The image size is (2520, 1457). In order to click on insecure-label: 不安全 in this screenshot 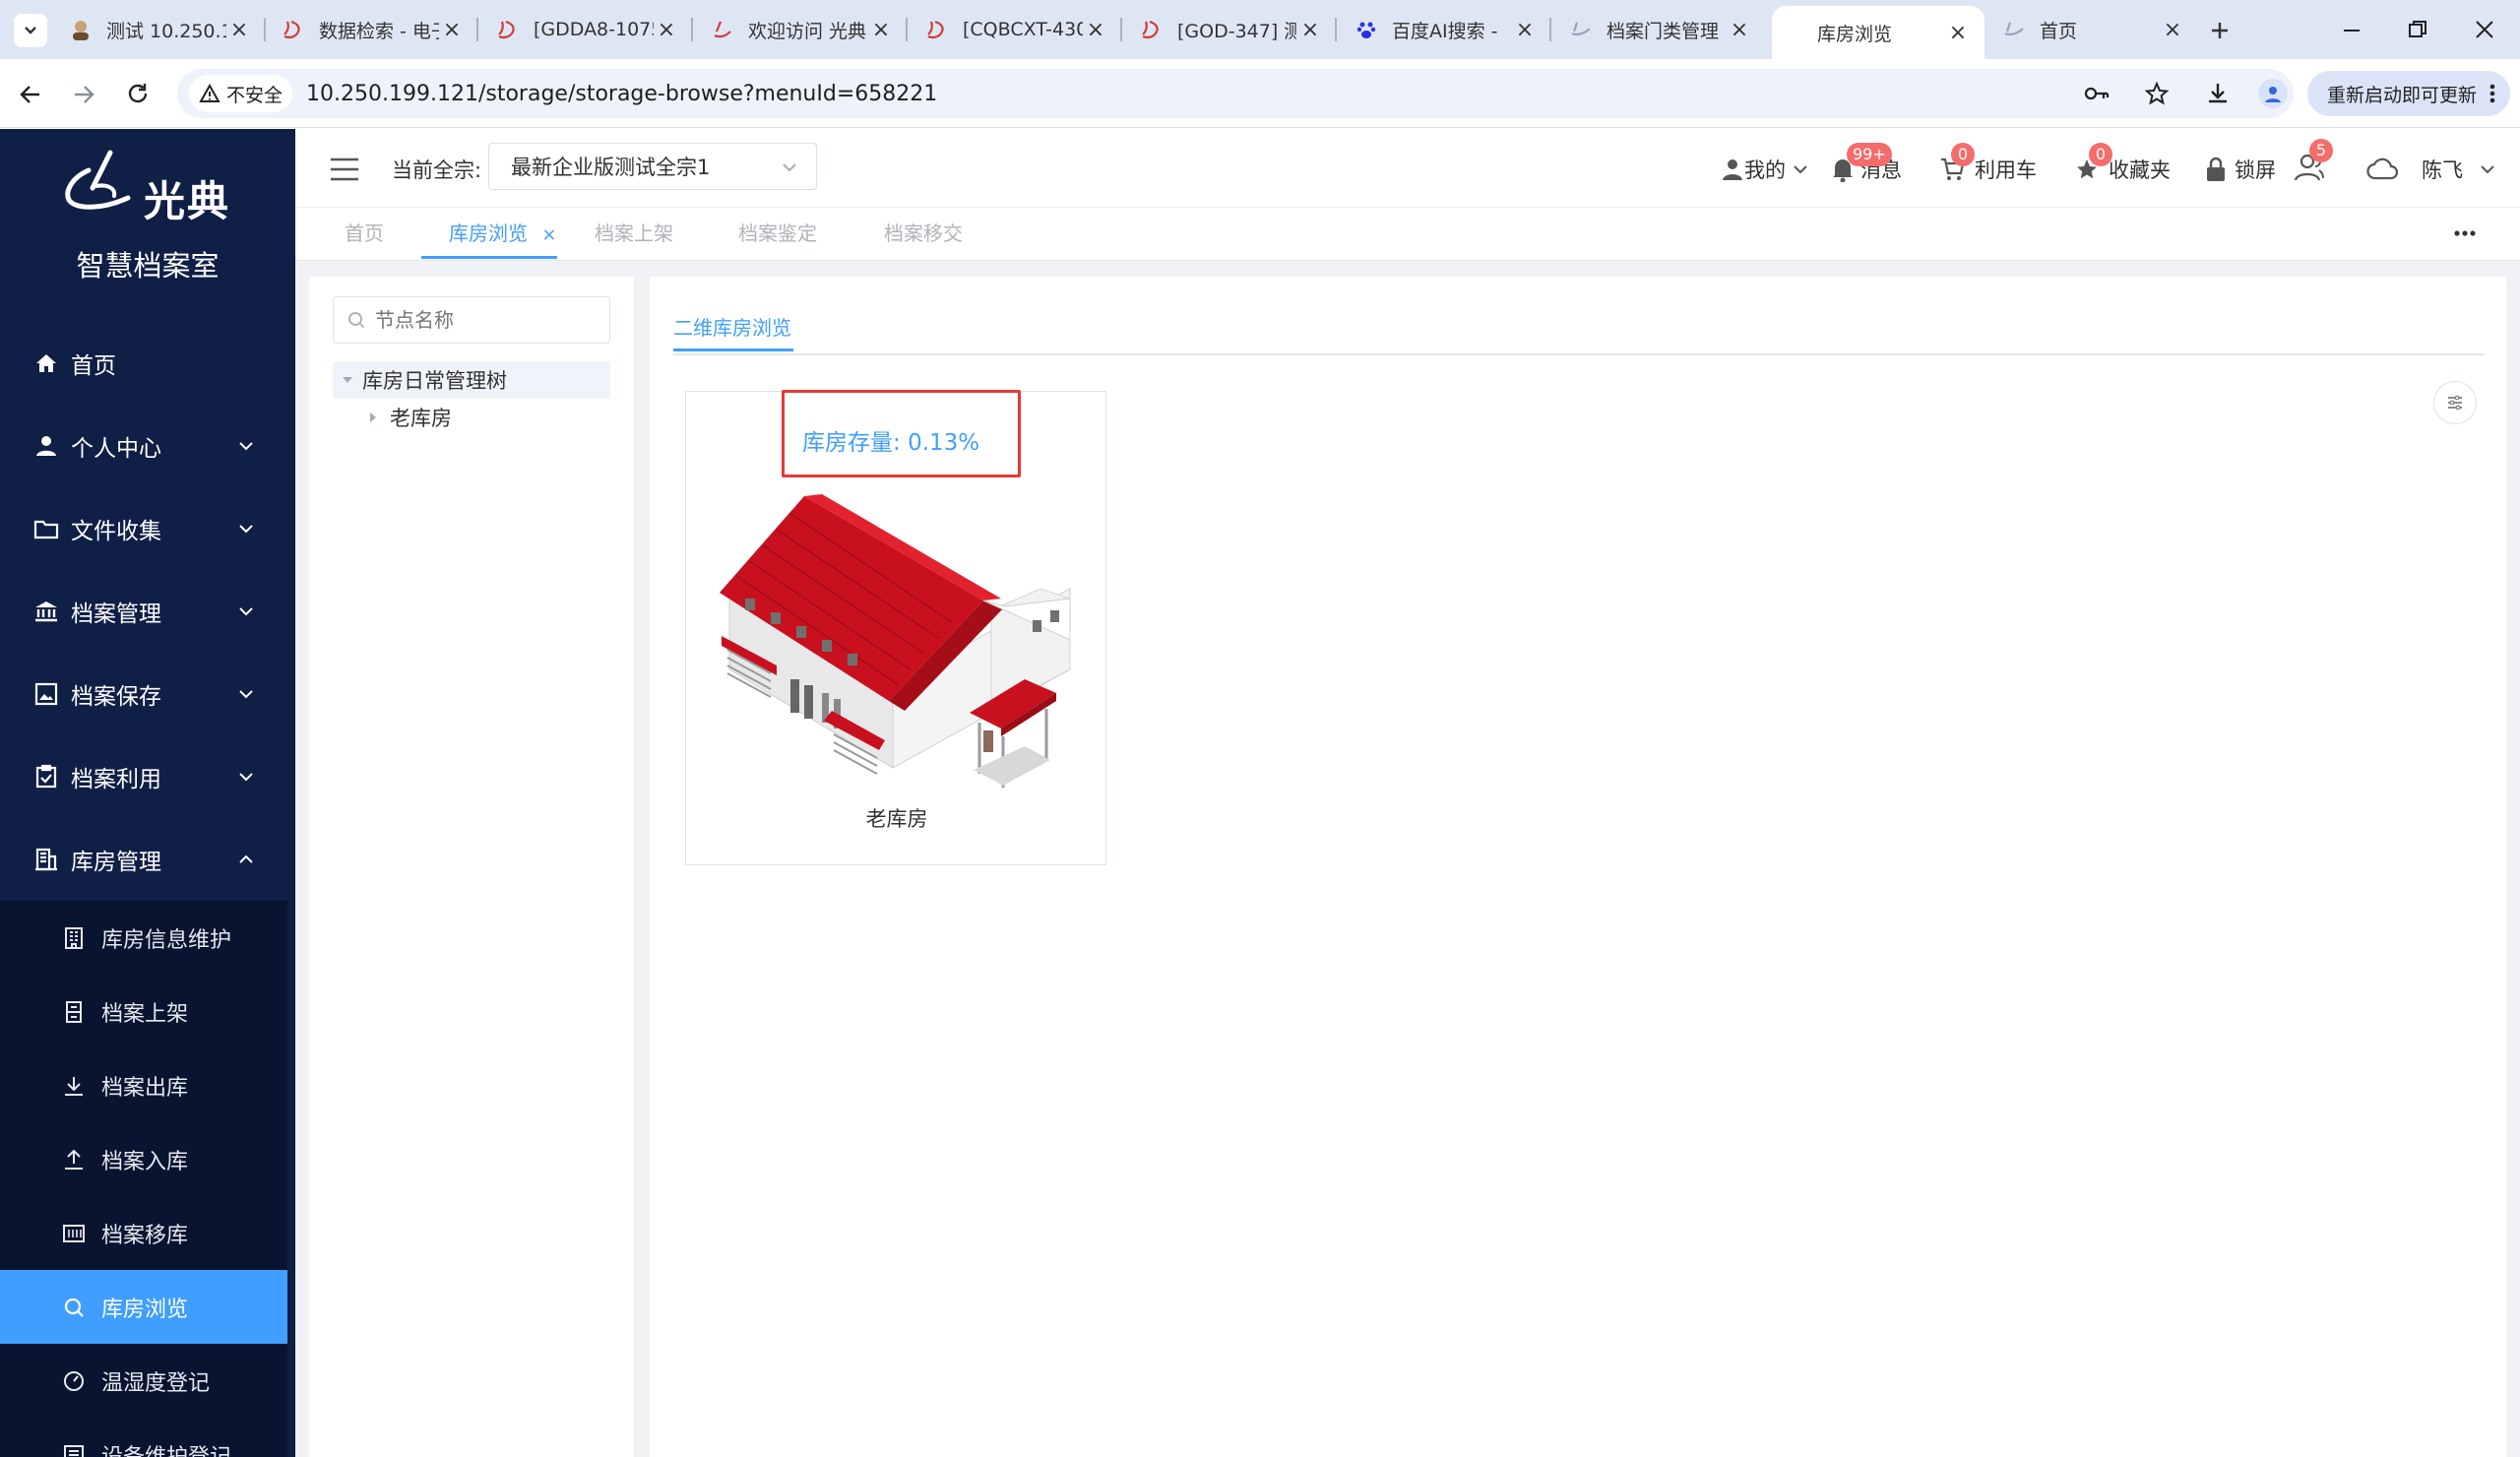, I will do `click(255, 95)`.